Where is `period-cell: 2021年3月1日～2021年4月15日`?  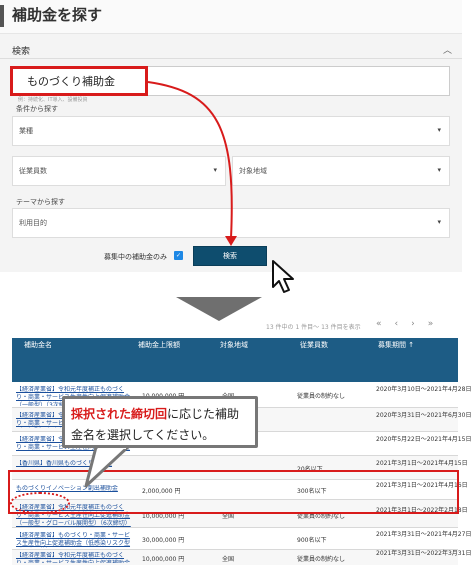 period-cell: 2021年3月1日～2021年4月15日 is located at coordinates (422, 463).